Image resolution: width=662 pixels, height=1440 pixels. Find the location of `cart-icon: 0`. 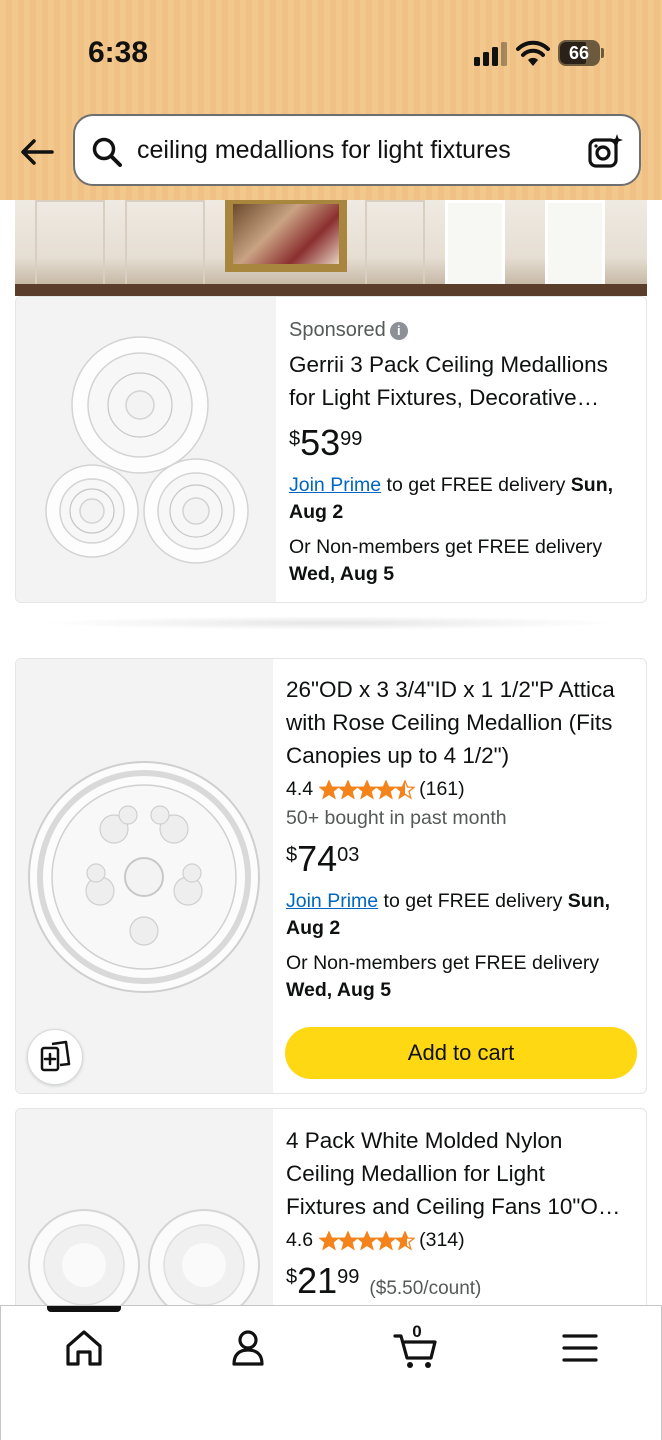

cart-icon: 0 is located at coordinates (416, 1346).